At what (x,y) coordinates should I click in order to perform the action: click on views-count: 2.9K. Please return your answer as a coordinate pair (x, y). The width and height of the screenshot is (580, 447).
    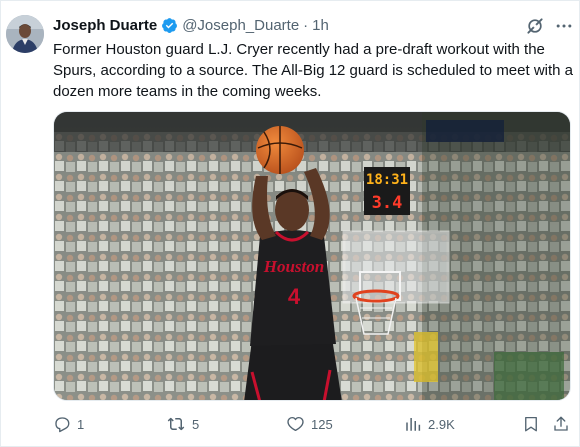
    Looking at the image, I should click on (441, 424).